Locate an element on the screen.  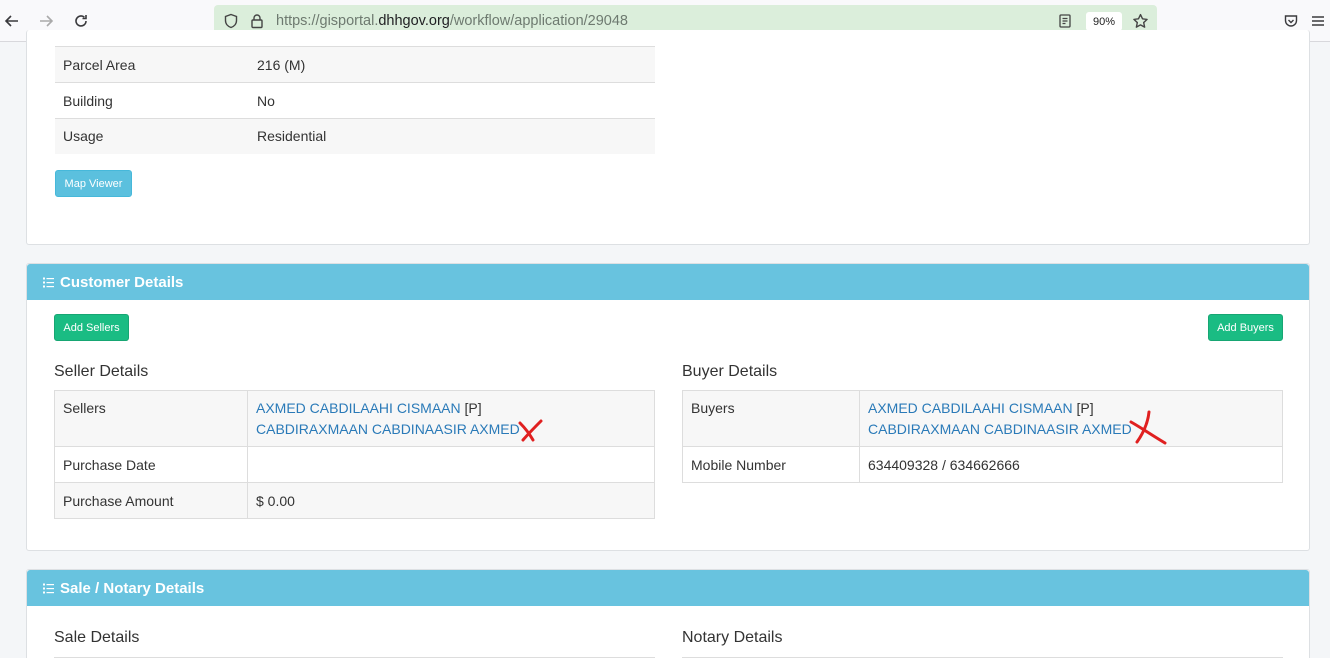
purchase-amount-label: Purchase Amount is located at coordinates (151, 500).